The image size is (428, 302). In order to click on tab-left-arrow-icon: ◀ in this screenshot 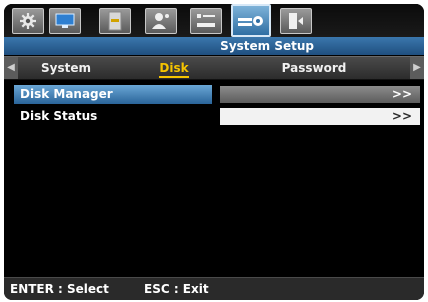, I will do `click(11, 68)`.